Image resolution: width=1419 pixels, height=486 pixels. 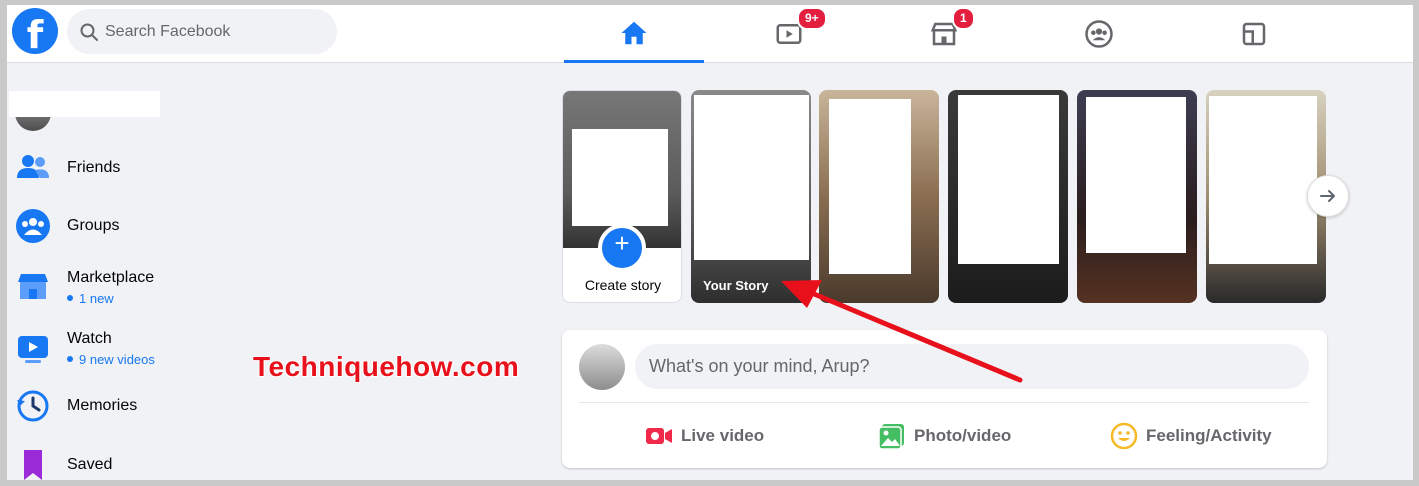 I want to click on photo-icon, so click(x=891, y=437).